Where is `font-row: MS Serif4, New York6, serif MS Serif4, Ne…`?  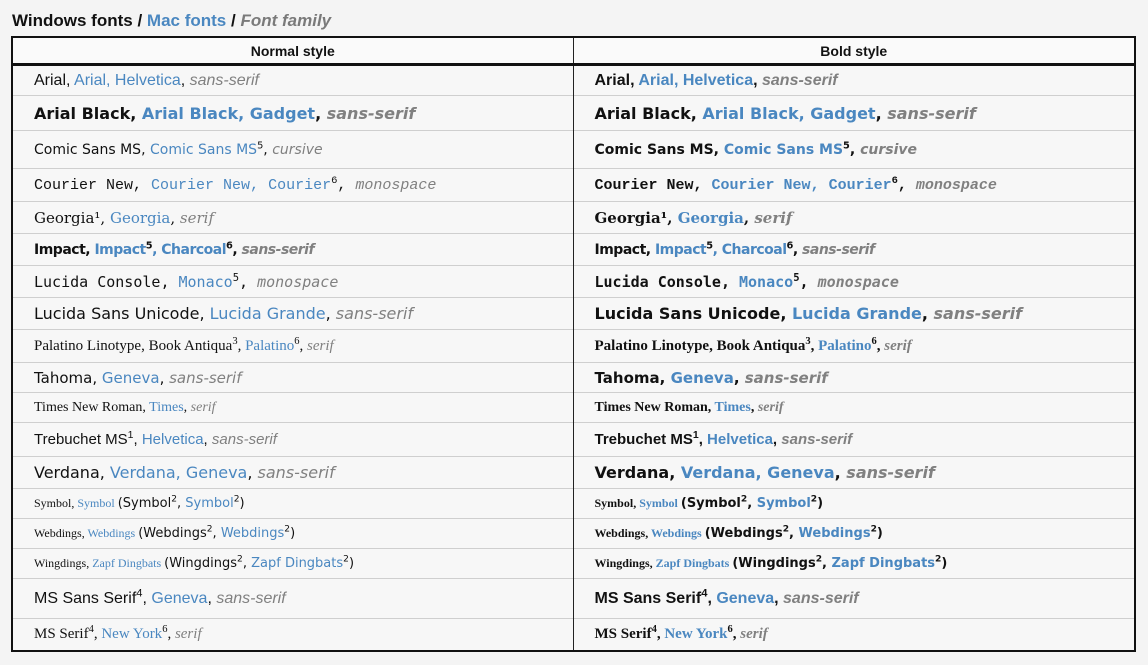 font-row: MS Serif4, New York6, serif MS Serif4, Ne… is located at coordinates (573, 634).